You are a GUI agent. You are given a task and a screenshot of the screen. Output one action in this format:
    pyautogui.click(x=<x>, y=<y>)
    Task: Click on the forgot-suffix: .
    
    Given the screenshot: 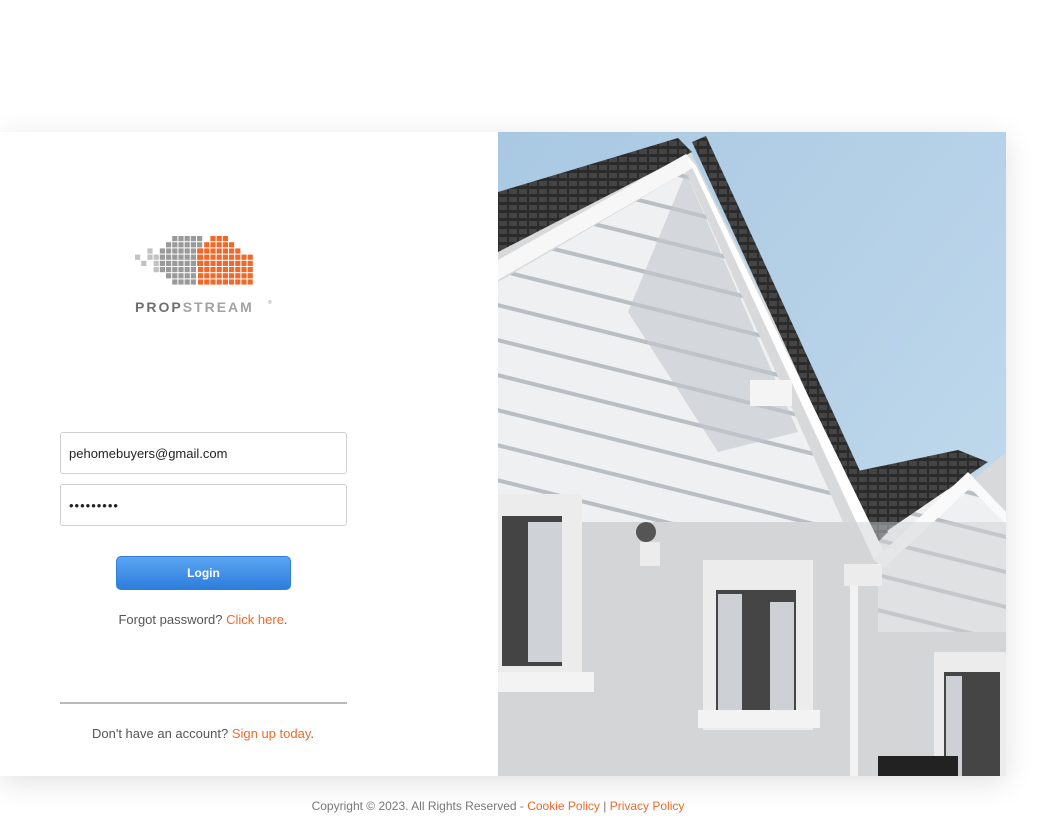 What is the action you would take?
    pyautogui.click(x=285, y=619)
    